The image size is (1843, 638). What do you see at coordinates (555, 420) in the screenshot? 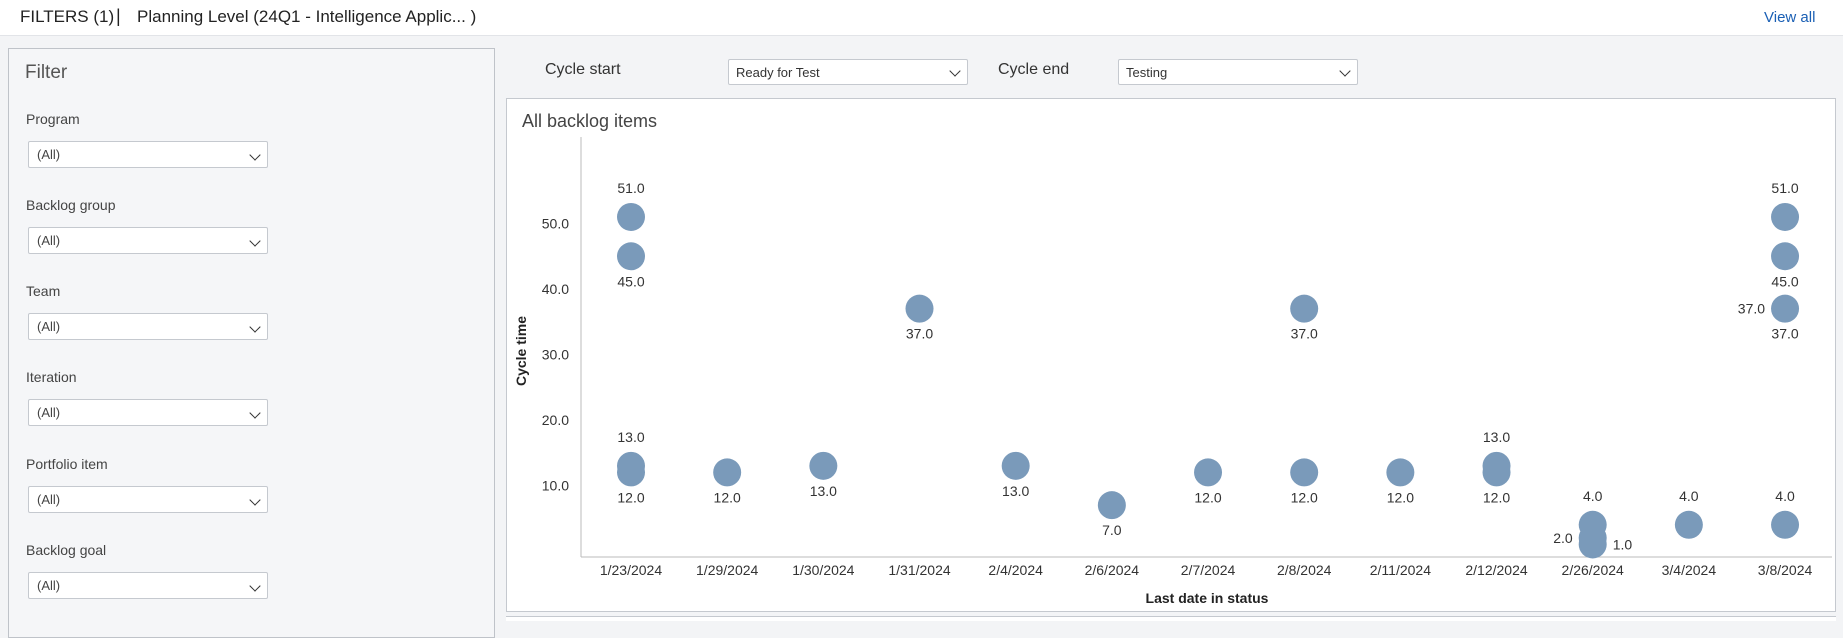
I see `y-tick-label: 20.0` at bounding box center [555, 420].